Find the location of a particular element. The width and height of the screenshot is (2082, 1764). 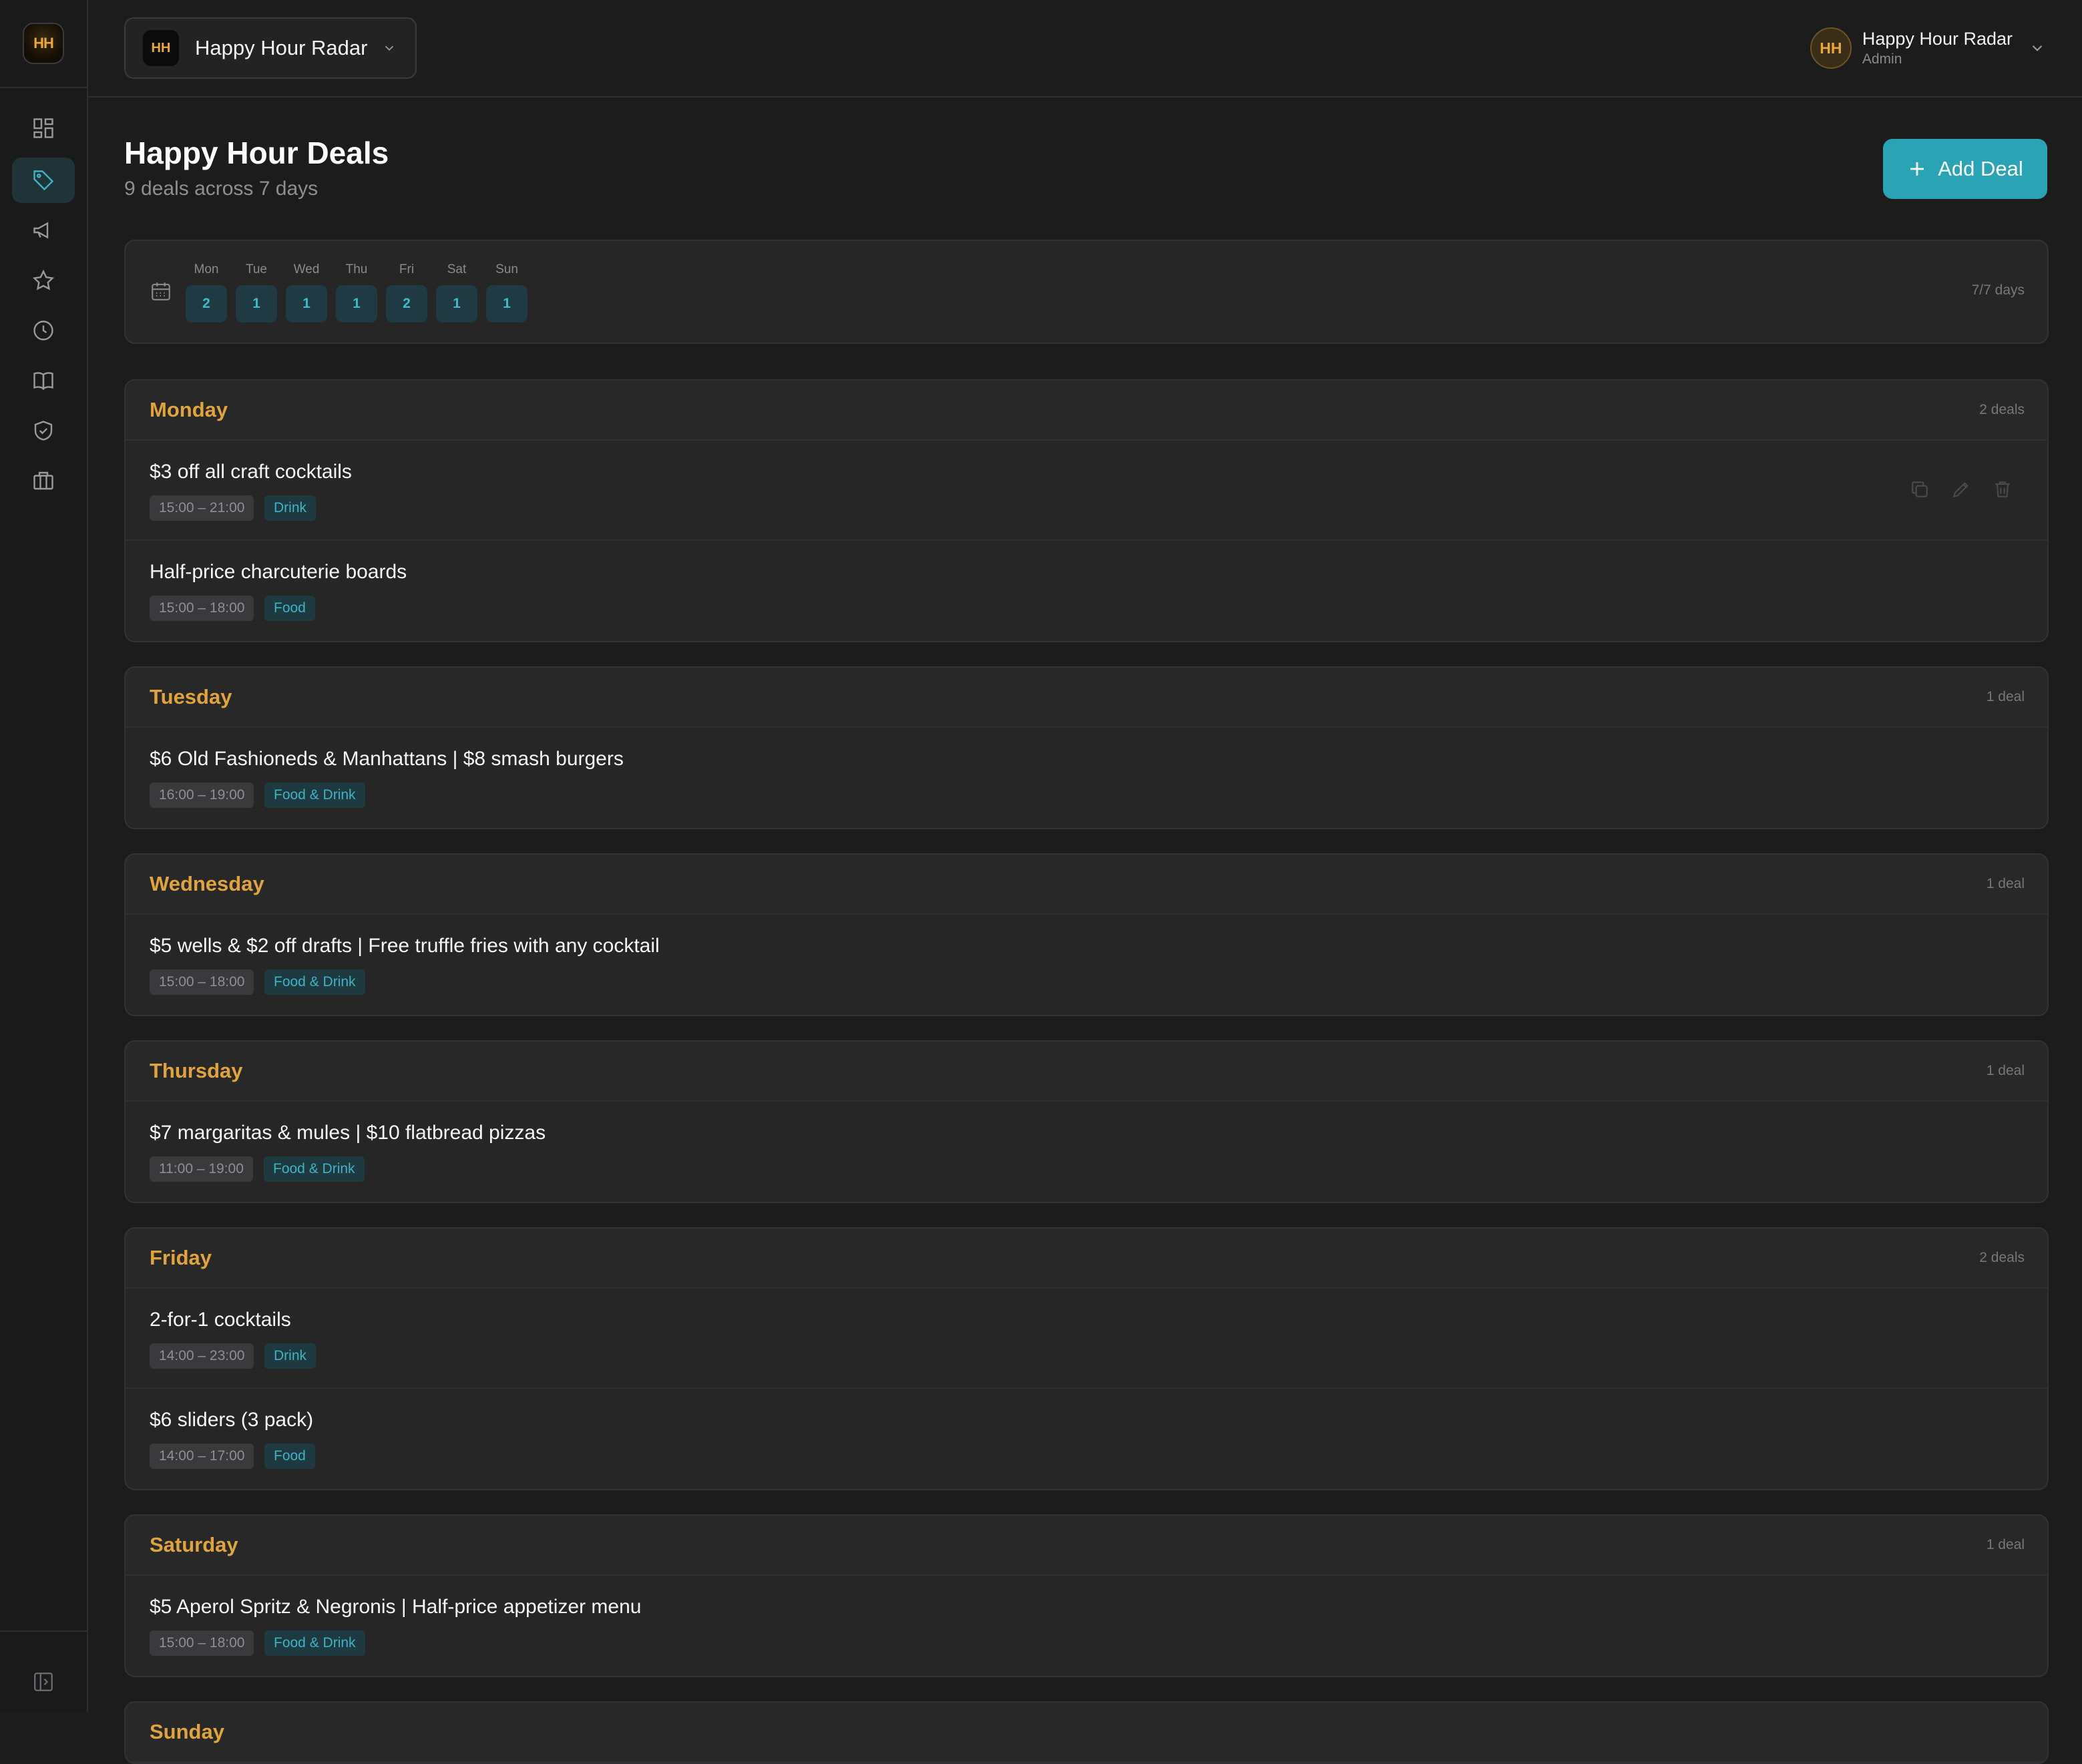

plus-icon is located at coordinates (1917, 169).